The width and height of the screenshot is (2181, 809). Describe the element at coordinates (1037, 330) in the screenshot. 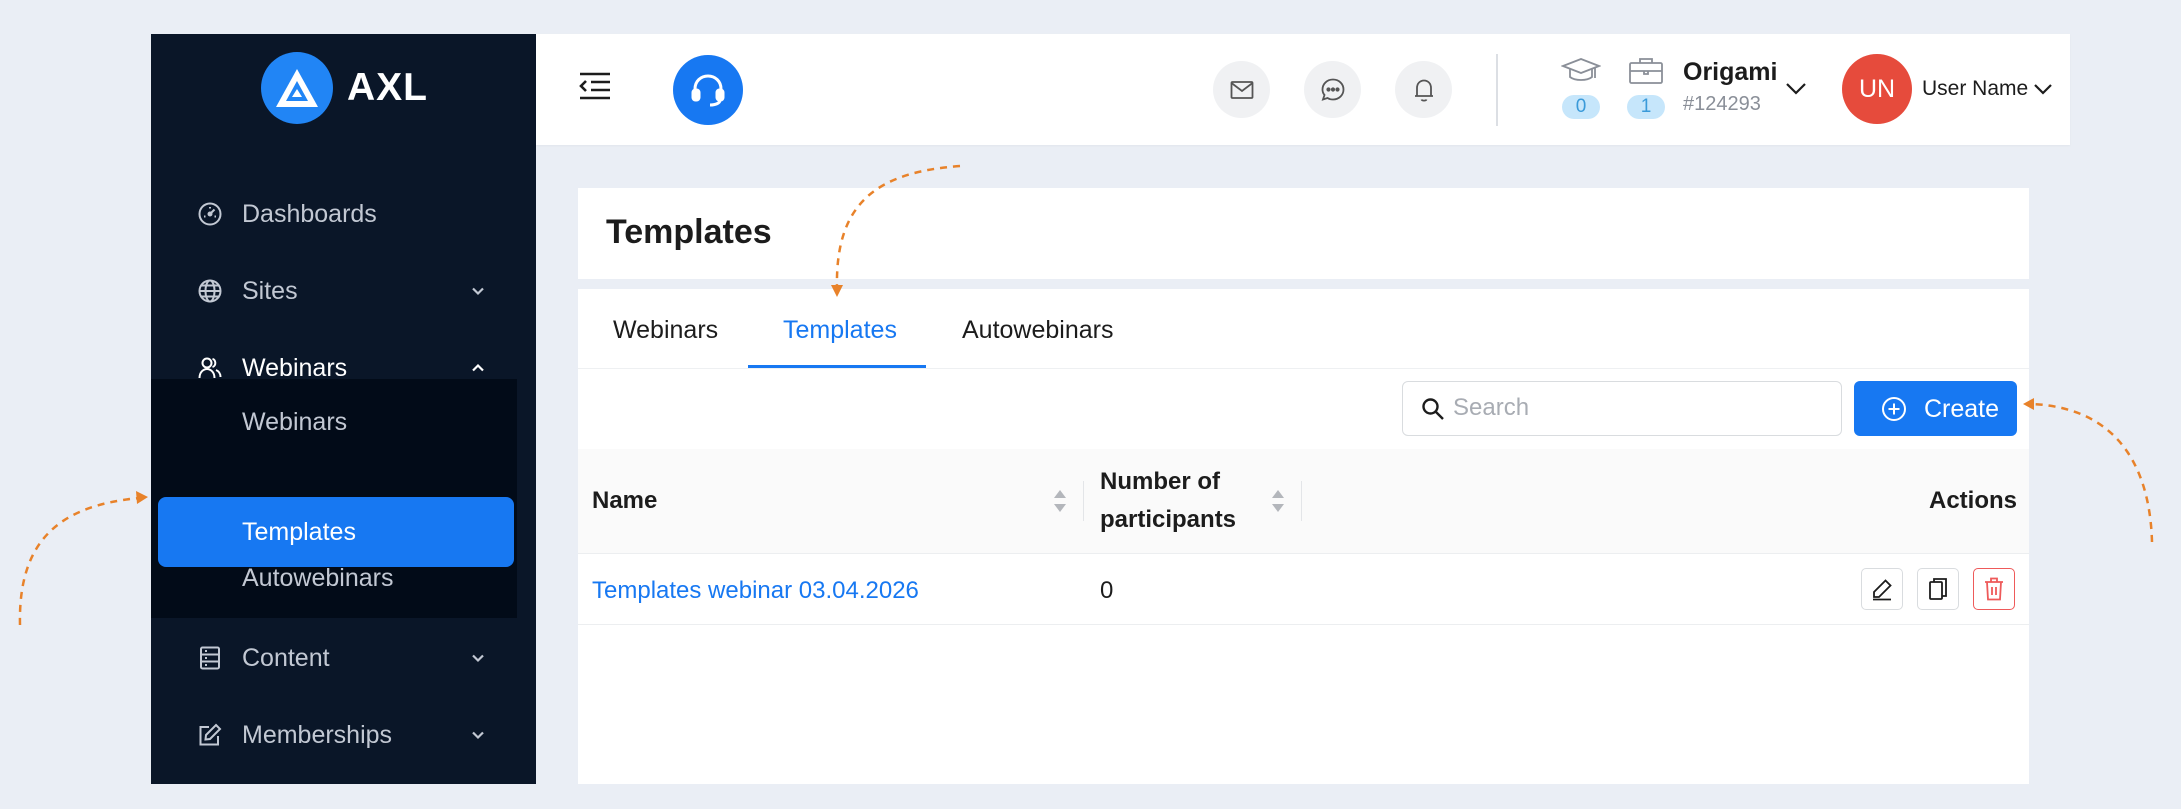

I see `tab-autowebinars: Autowebinars` at that location.